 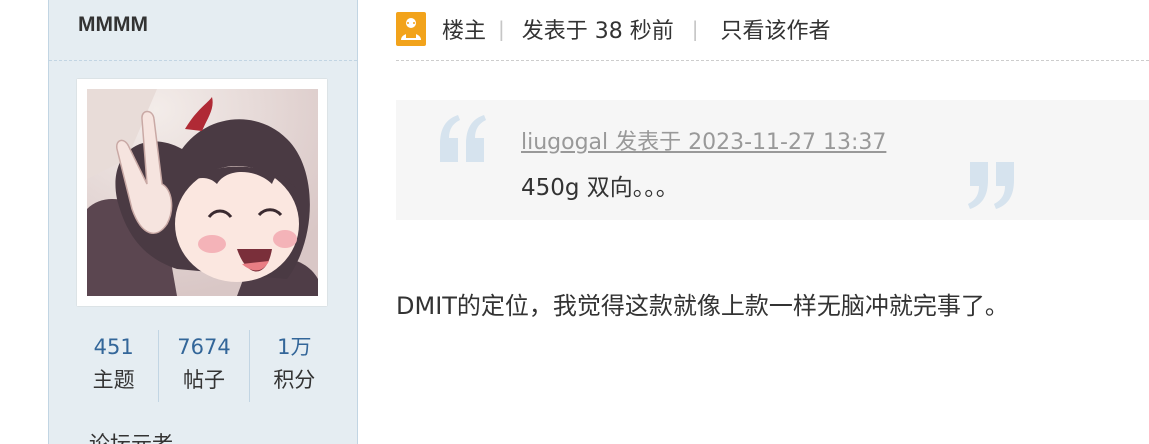 I want to click on post-header: 楼主 | 发表于 38 秒前 | 只看该作者, so click(x=772, y=29).